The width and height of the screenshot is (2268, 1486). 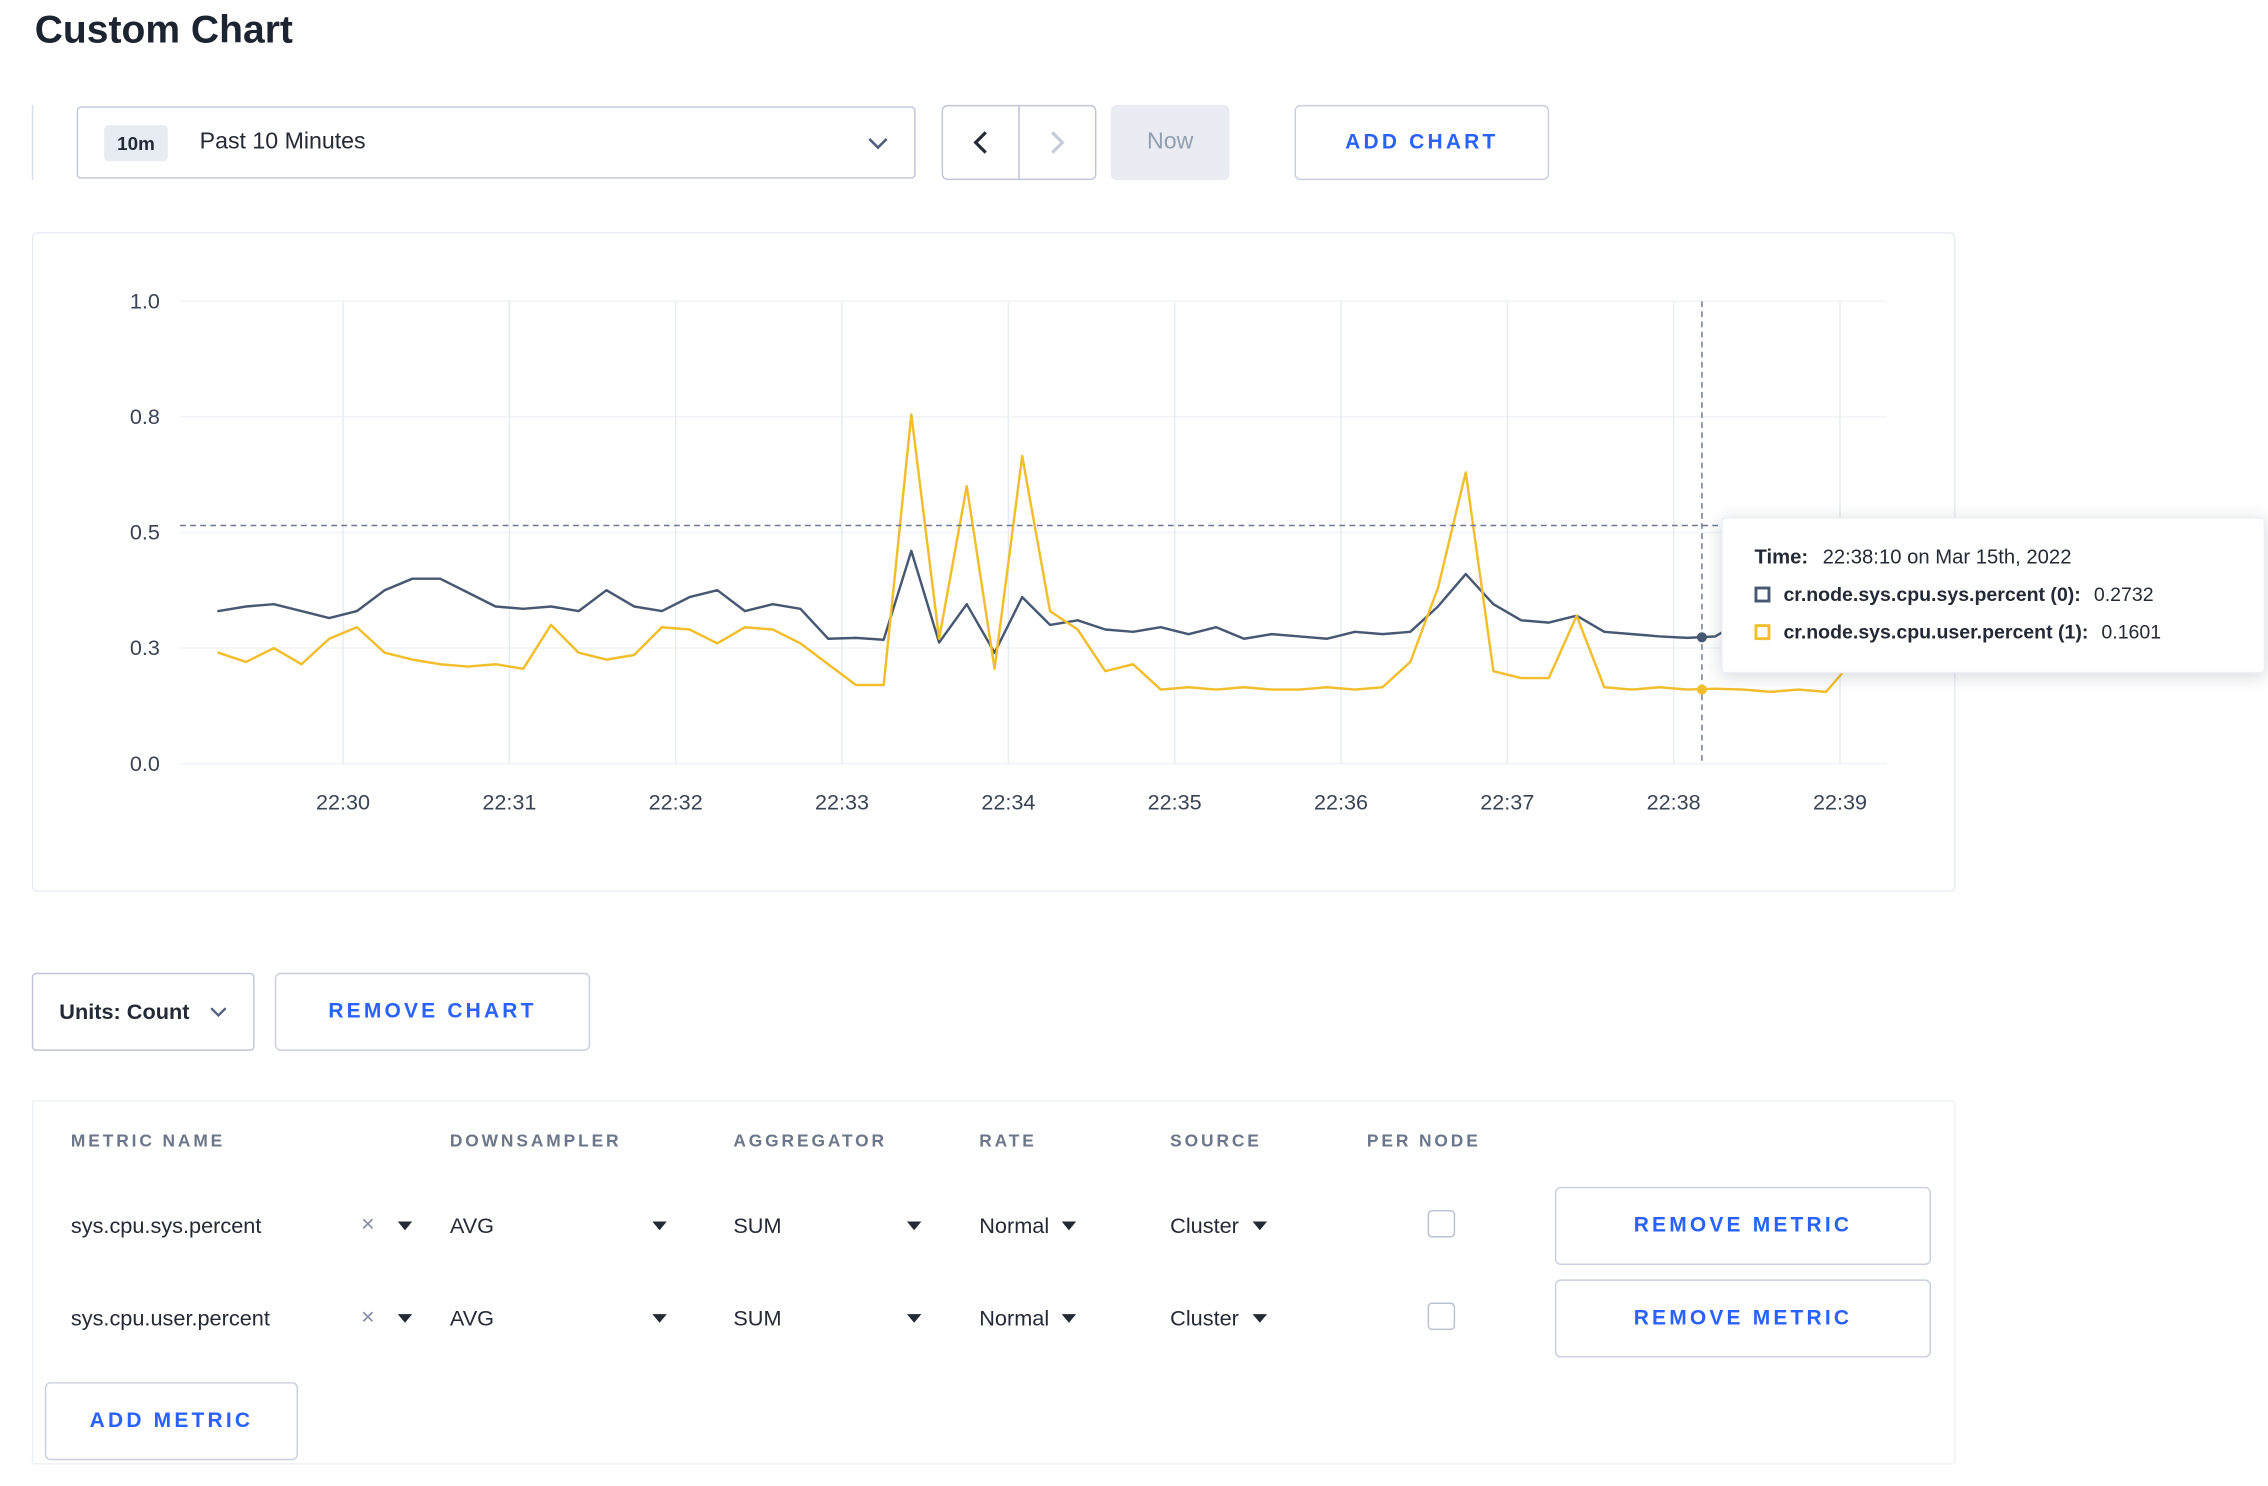 I want to click on chevron-left-icon, so click(x=980, y=142).